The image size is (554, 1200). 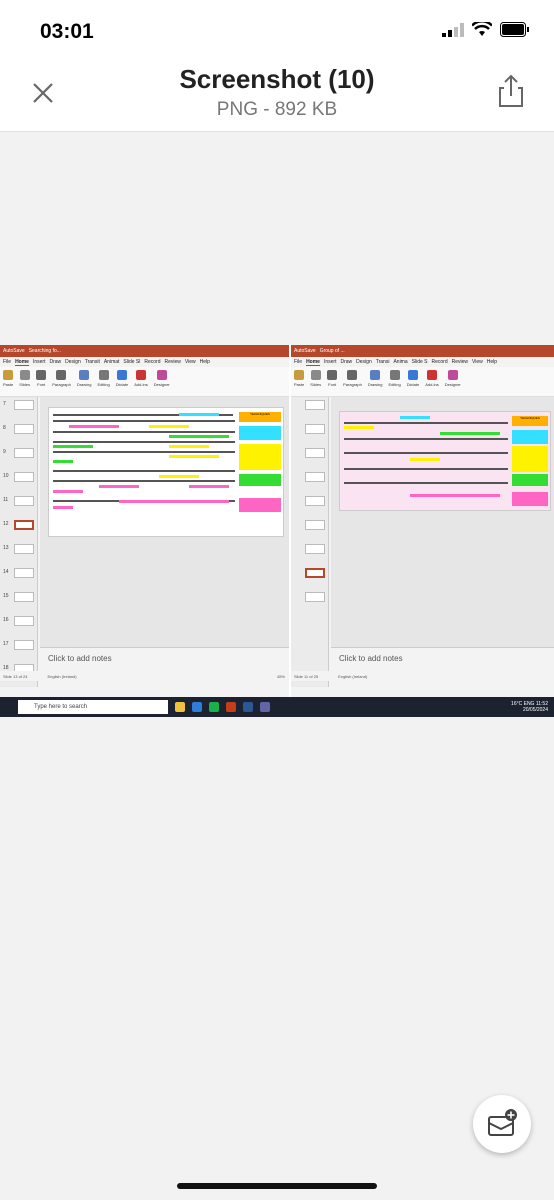 I want to click on chrome-icon, so click(x=214, y=707).